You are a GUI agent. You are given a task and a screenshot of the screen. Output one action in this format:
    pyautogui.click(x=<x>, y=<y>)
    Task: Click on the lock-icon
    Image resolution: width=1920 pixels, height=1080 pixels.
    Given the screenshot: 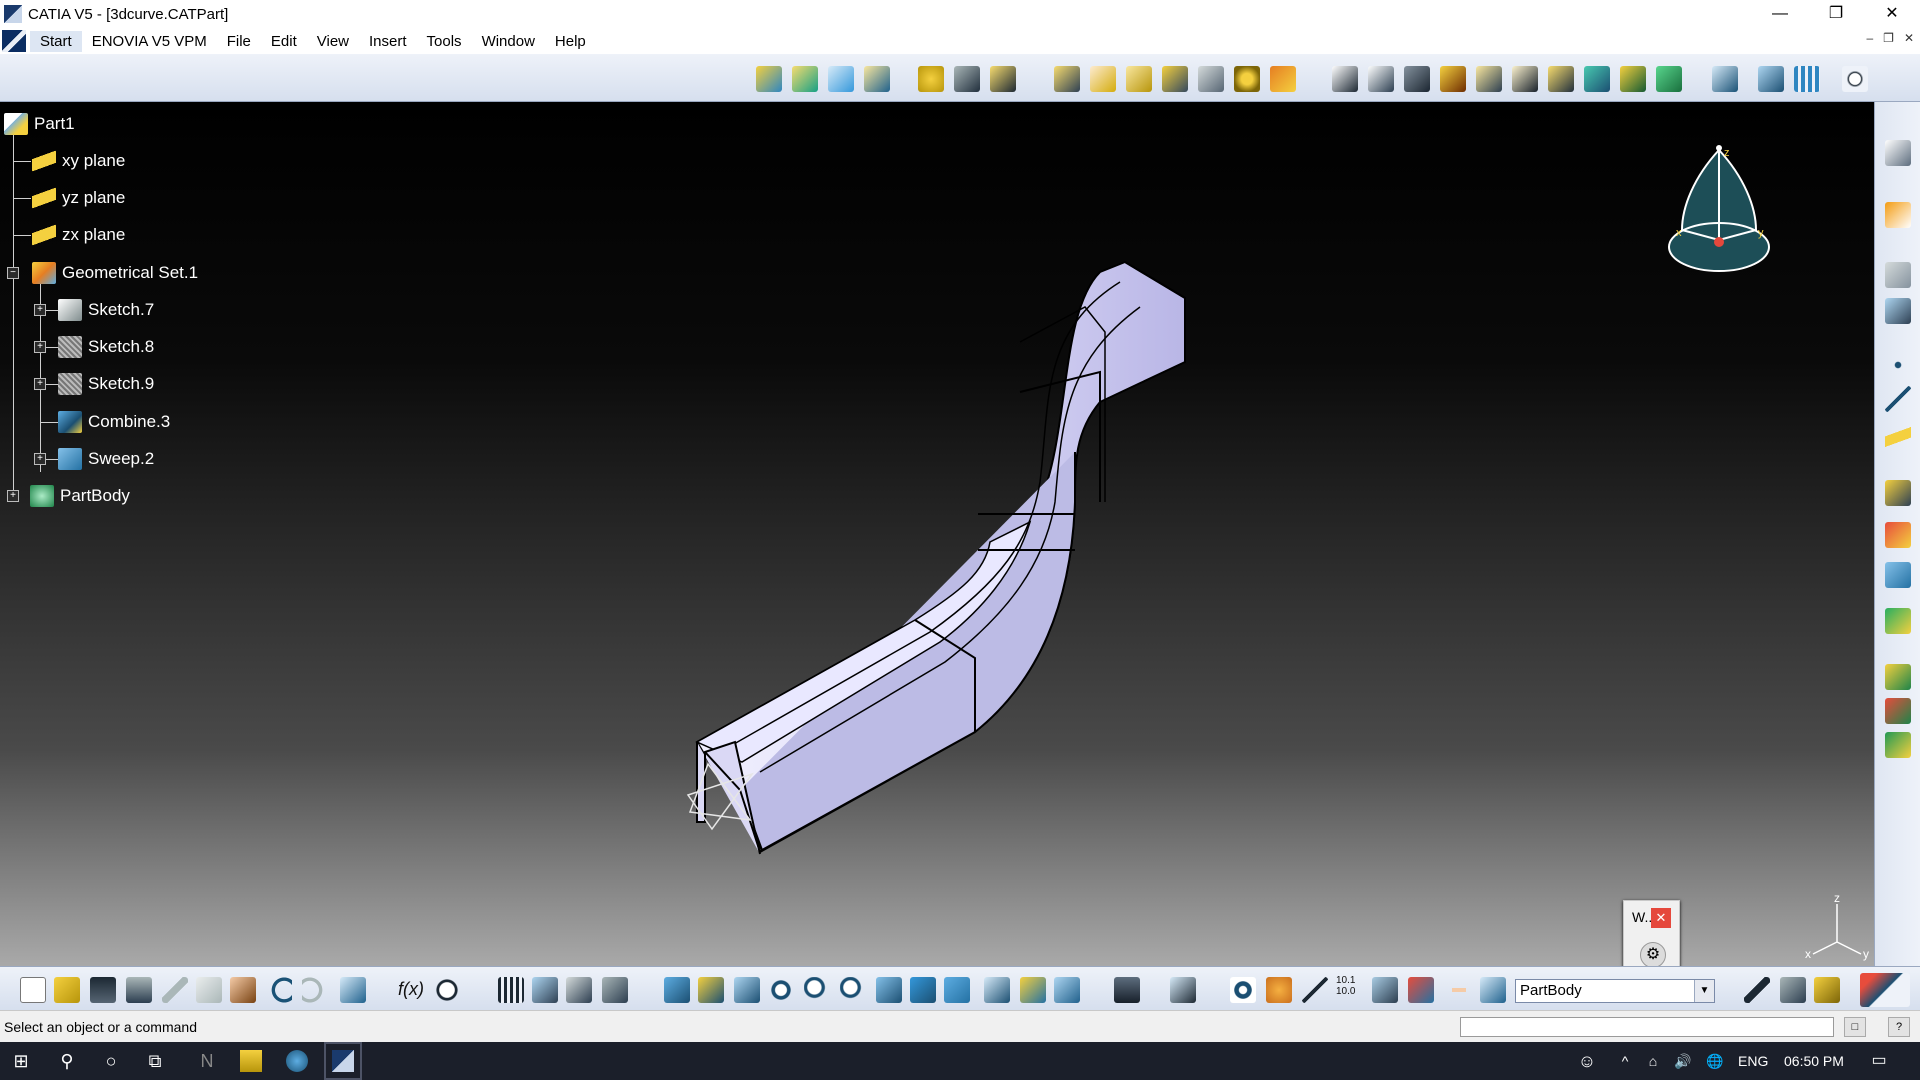 What is the action you would take?
    pyautogui.click(x=579, y=990)
    